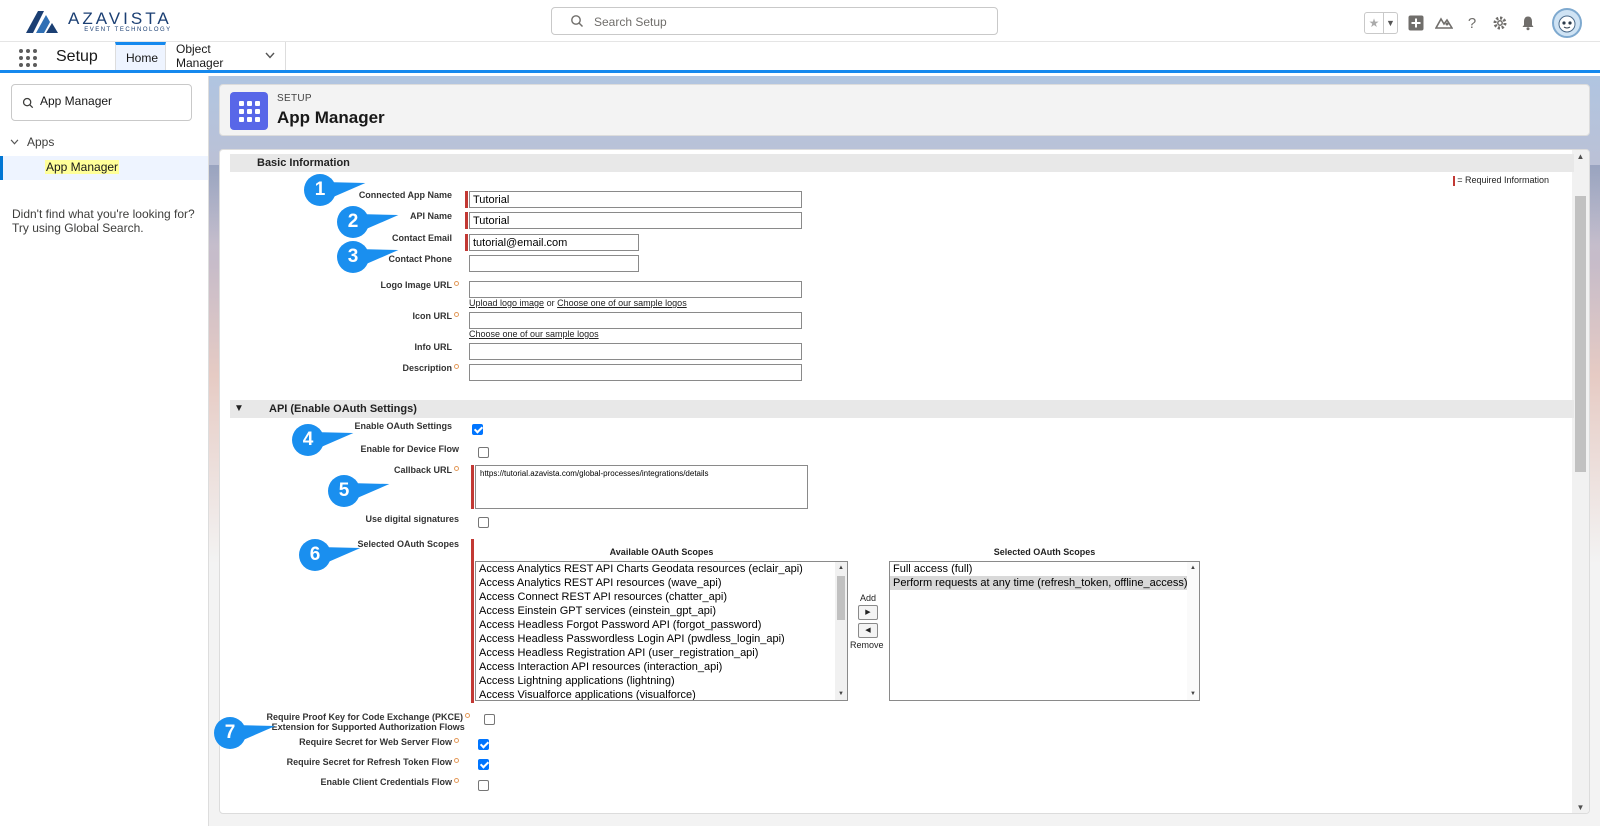  What do you see at coordinates (554, 263) in the screenshot?
I see `contact-phone-input` at bounding box center [554, 263].